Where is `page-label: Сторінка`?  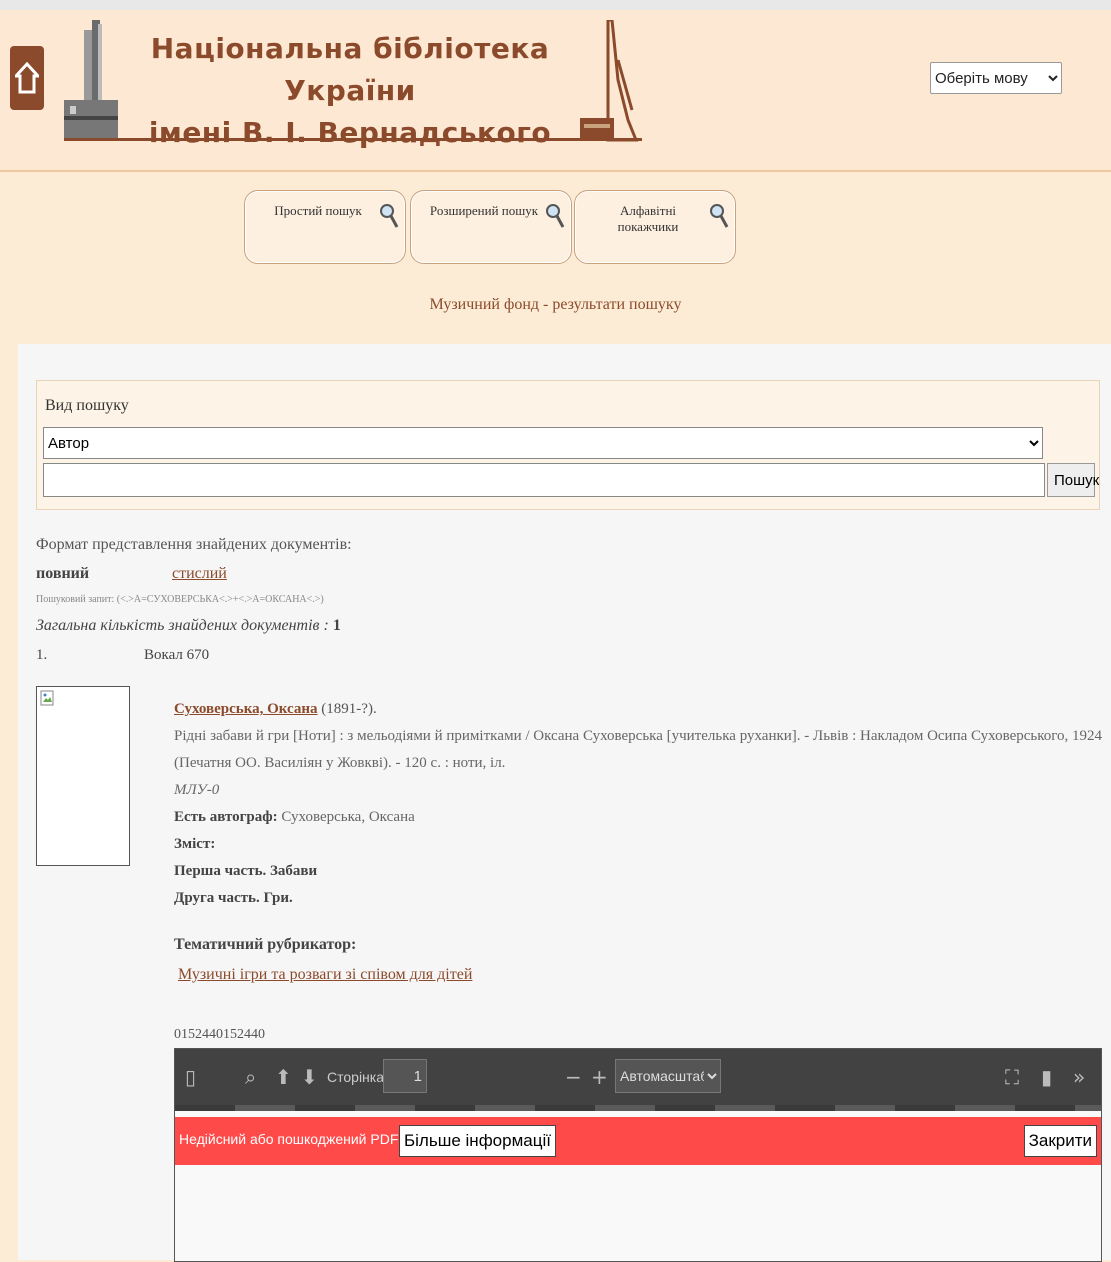
page-label: Сторінка is located at coordinates (355, 1077).